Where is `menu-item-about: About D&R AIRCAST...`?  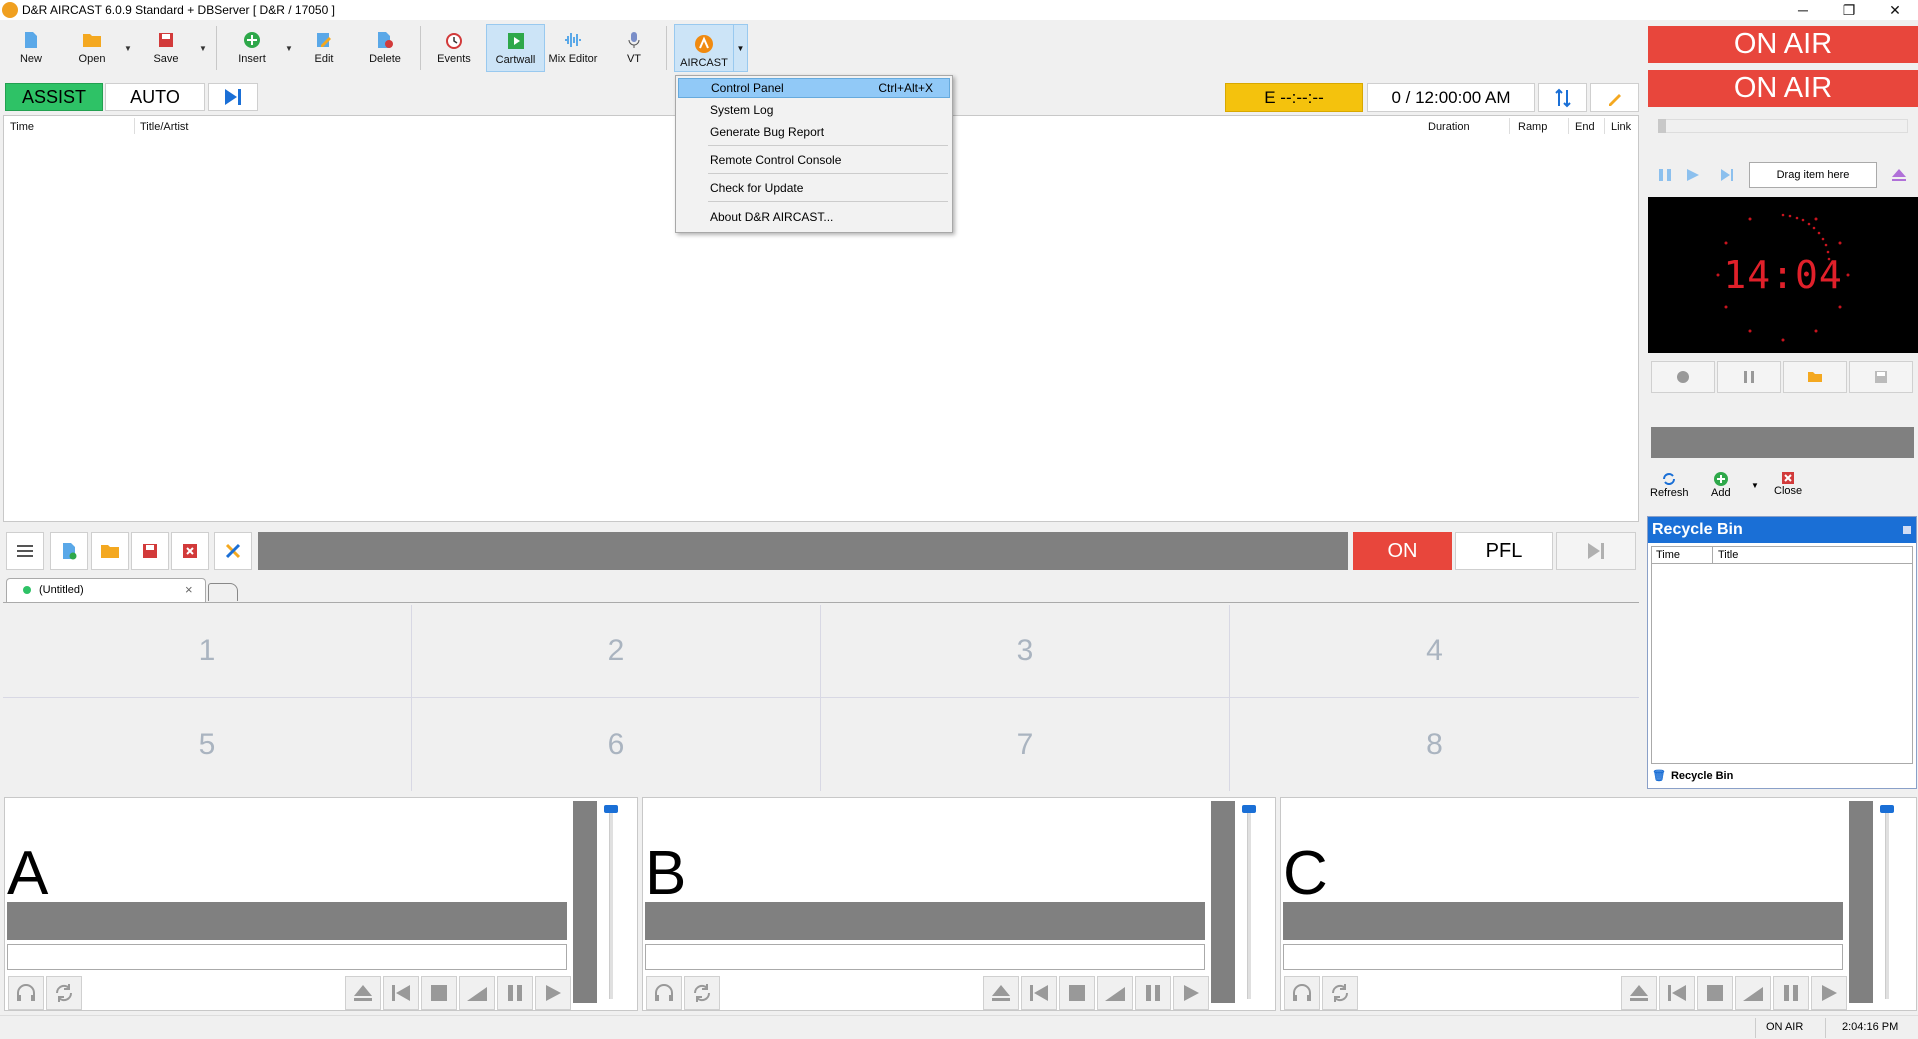 menu-item-about: About D&R AIRCAST... is located at coordinates (814, 217).